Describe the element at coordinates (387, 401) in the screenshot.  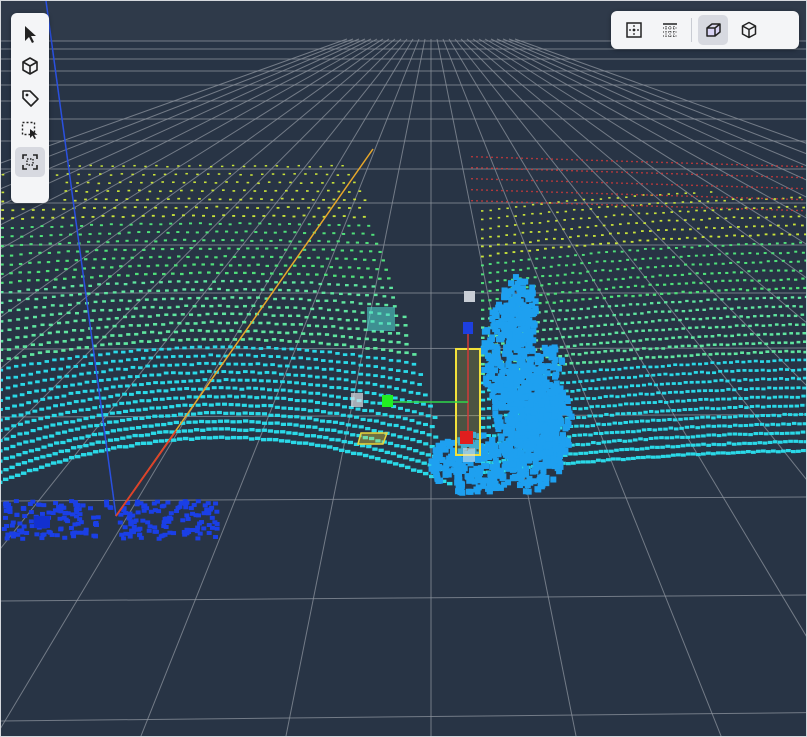
I see `gizmo-side-handle` at that location.